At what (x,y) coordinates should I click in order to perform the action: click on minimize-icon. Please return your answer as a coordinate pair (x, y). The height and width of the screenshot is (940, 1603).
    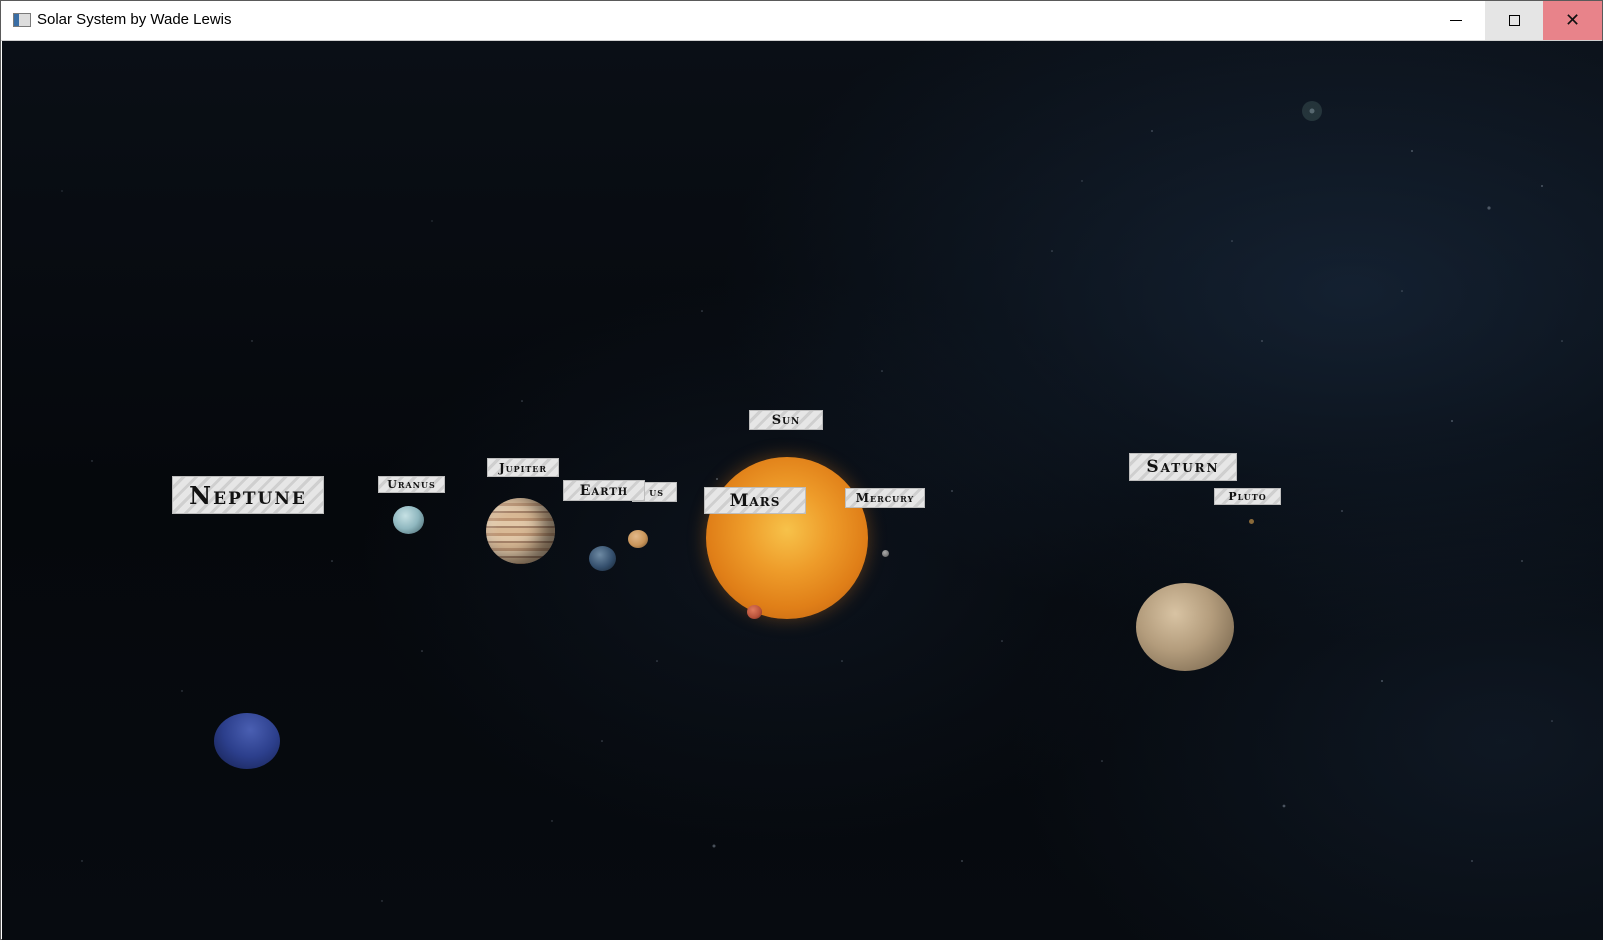
    Looking at the image, I should click on (1456, 20).